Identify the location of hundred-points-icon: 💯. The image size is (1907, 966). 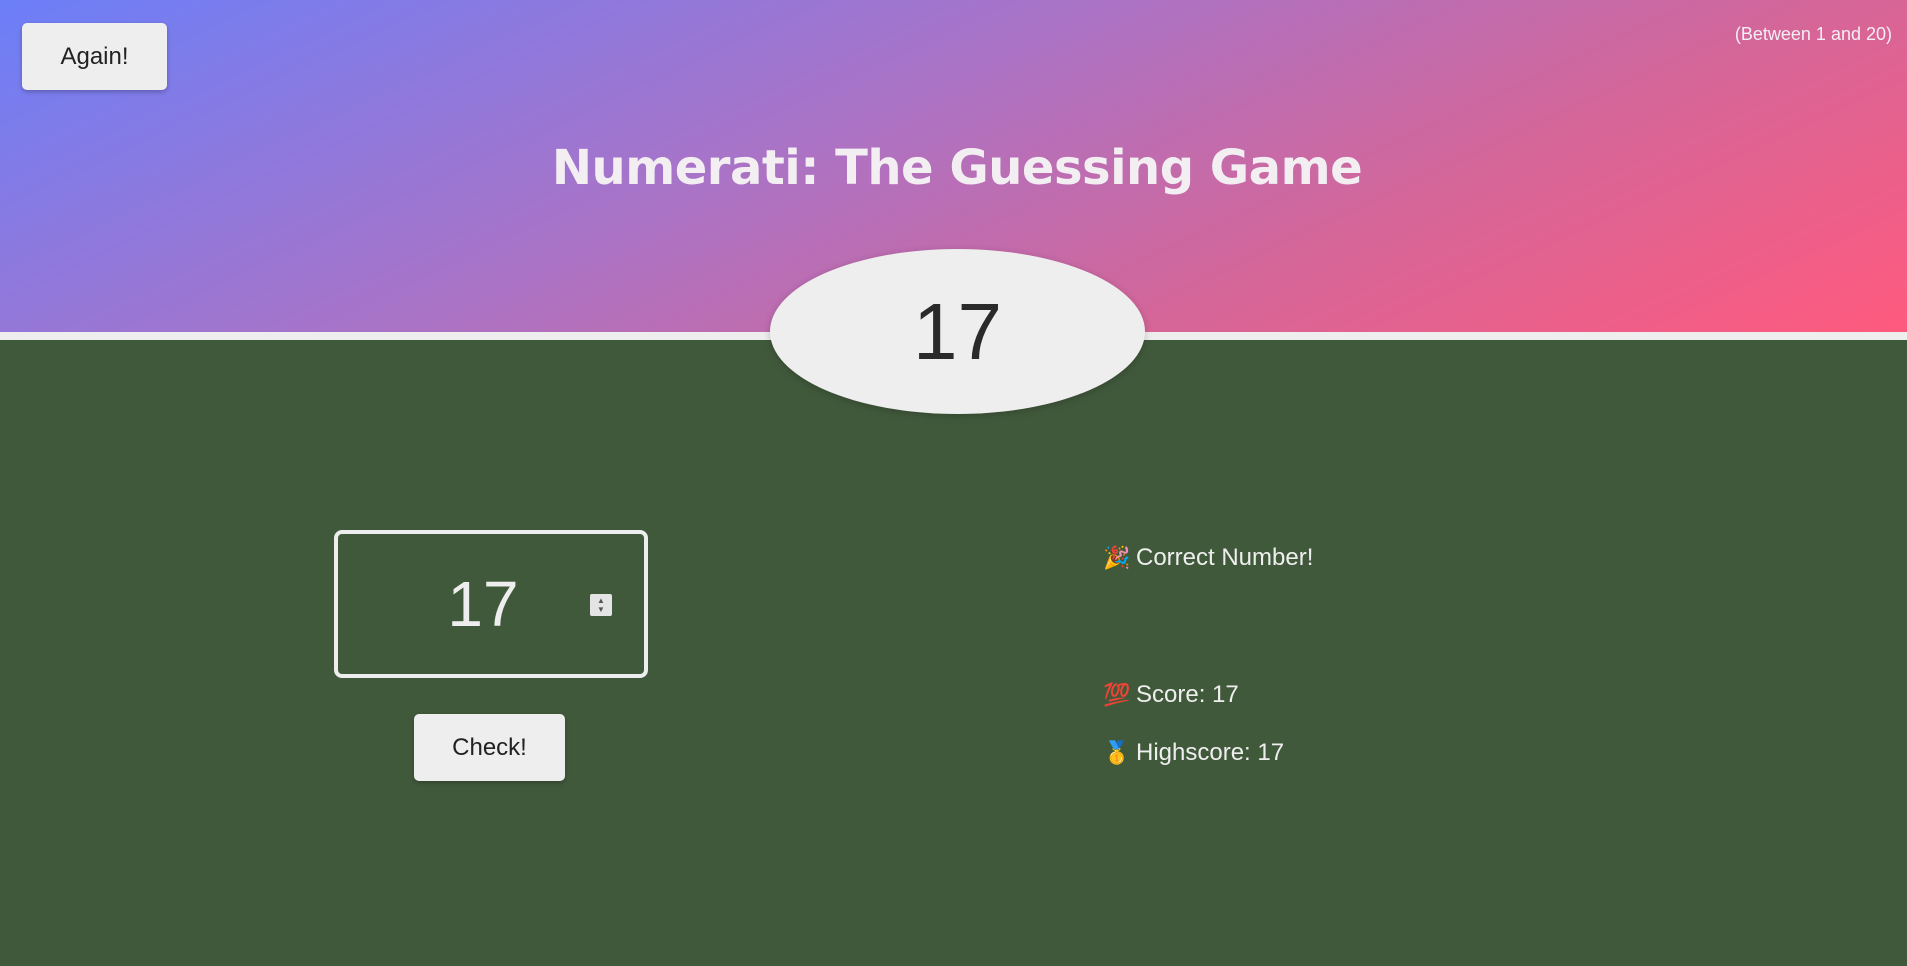
(1117, 694).